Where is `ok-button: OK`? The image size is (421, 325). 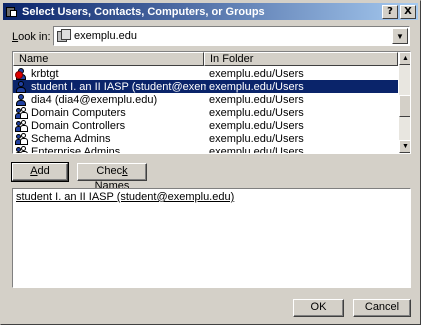
ok-button: OK is located at coordinates (318, 308).